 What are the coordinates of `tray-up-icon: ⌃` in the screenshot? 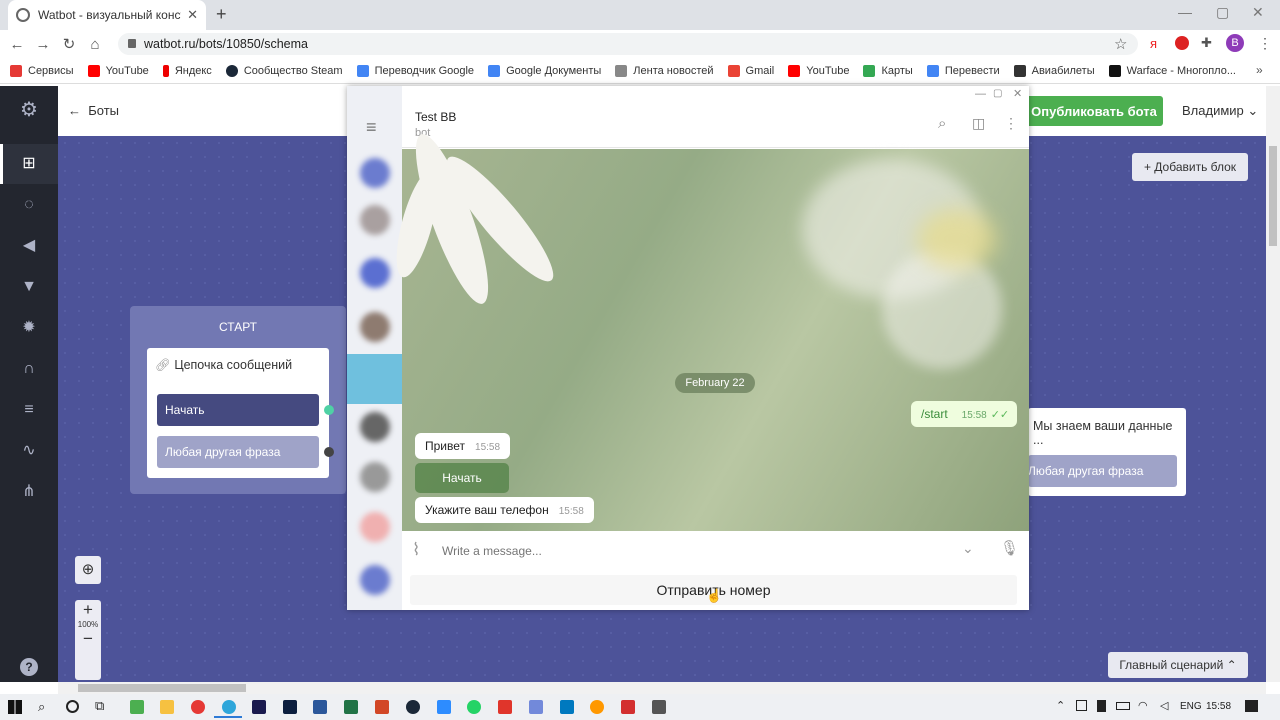 It's located at (1060, 705).